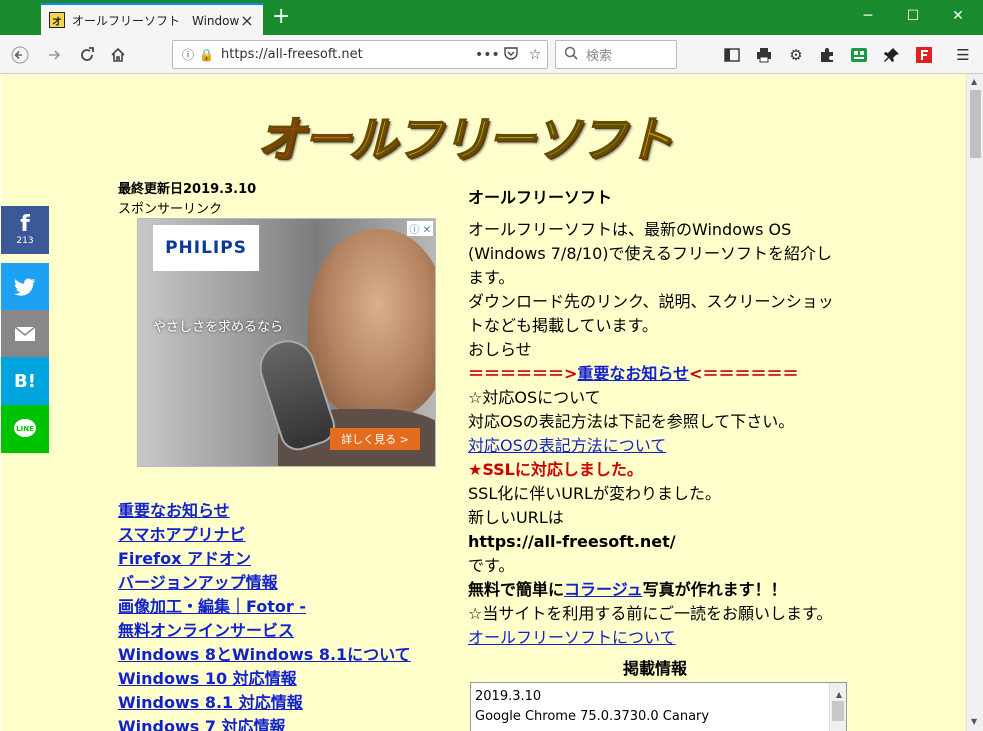 The height and width of the screenshot is (731, 983). Describe the element at coordinates (264, 535) in the screenshot. I see `nav-link-smartphone-apps: スマホアプリナビ` at that location.